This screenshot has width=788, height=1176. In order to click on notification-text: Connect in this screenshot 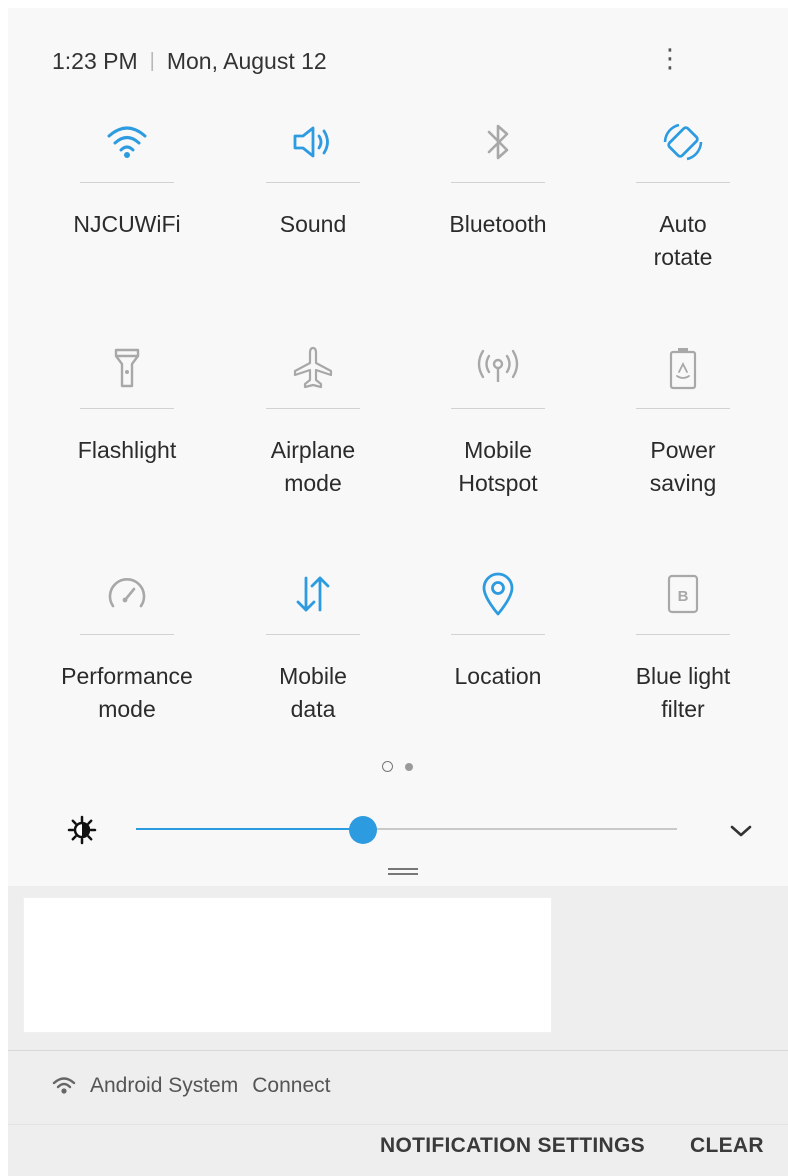, I will do `click(291, 1085)`.